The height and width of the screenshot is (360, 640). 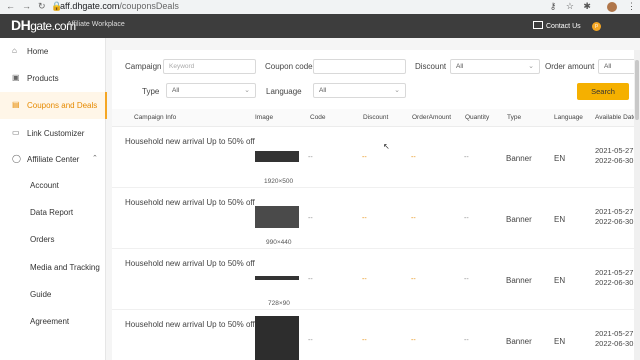 I want to click on order-amount-label: Order amount, so click(x=570, y=66).